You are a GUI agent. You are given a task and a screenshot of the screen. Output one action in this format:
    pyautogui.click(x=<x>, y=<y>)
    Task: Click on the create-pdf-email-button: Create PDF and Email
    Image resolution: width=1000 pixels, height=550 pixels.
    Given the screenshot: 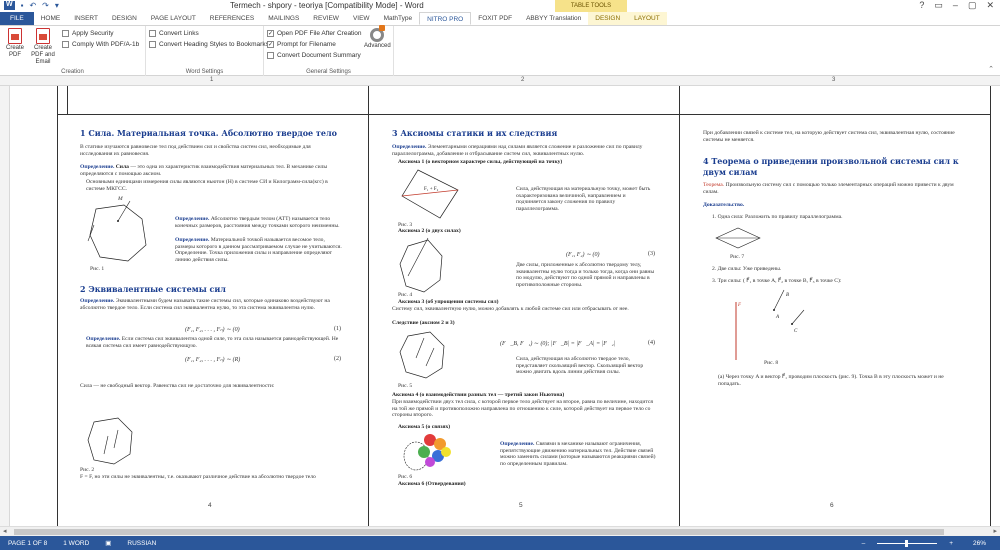 What is the action you would take?
    pyautogui.click(x=43, y=47)
    